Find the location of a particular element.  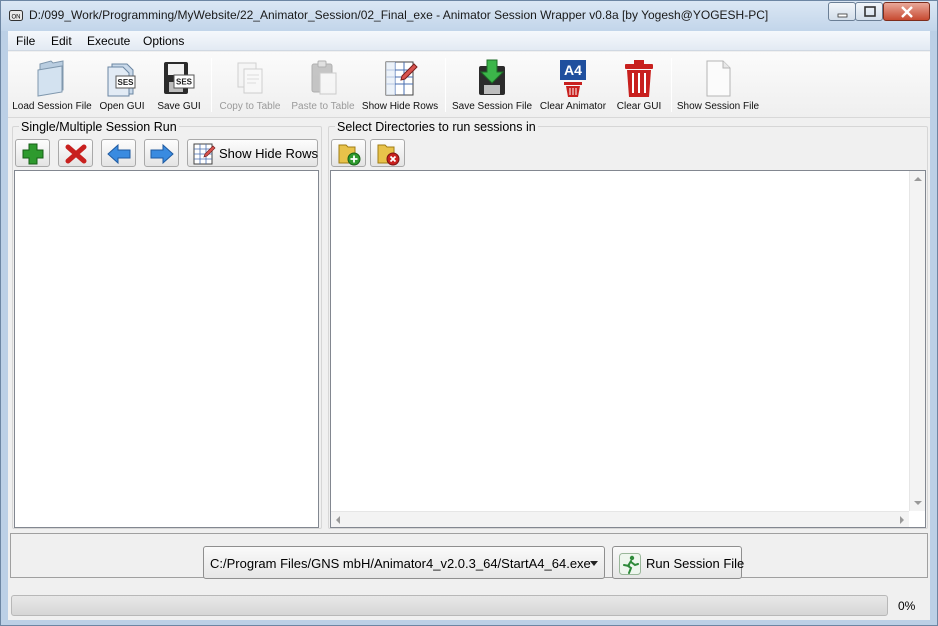

open-gui-label: Open GUI is located at coordinates (122, 106).